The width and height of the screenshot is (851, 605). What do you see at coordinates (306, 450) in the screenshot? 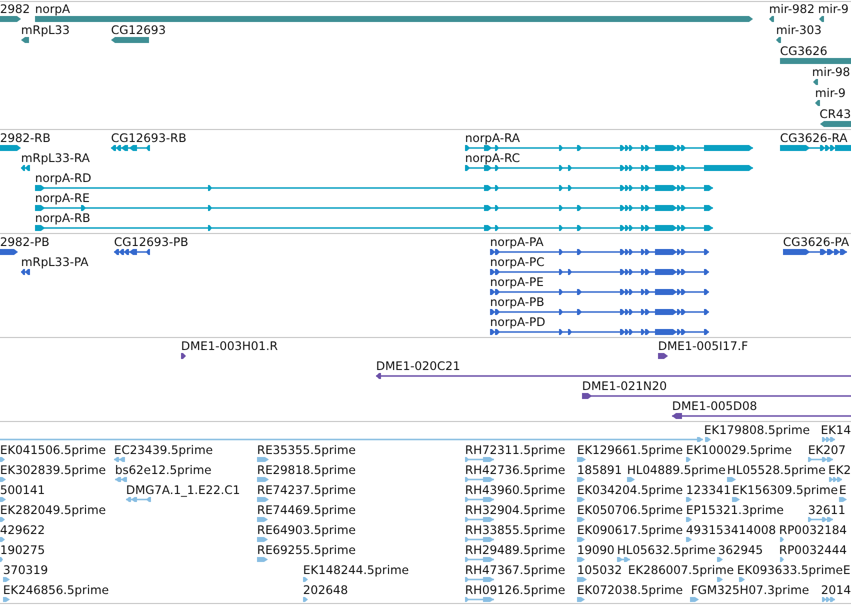
I see `feature-label: RE35355.5prime` at bounding box center [306, 450].